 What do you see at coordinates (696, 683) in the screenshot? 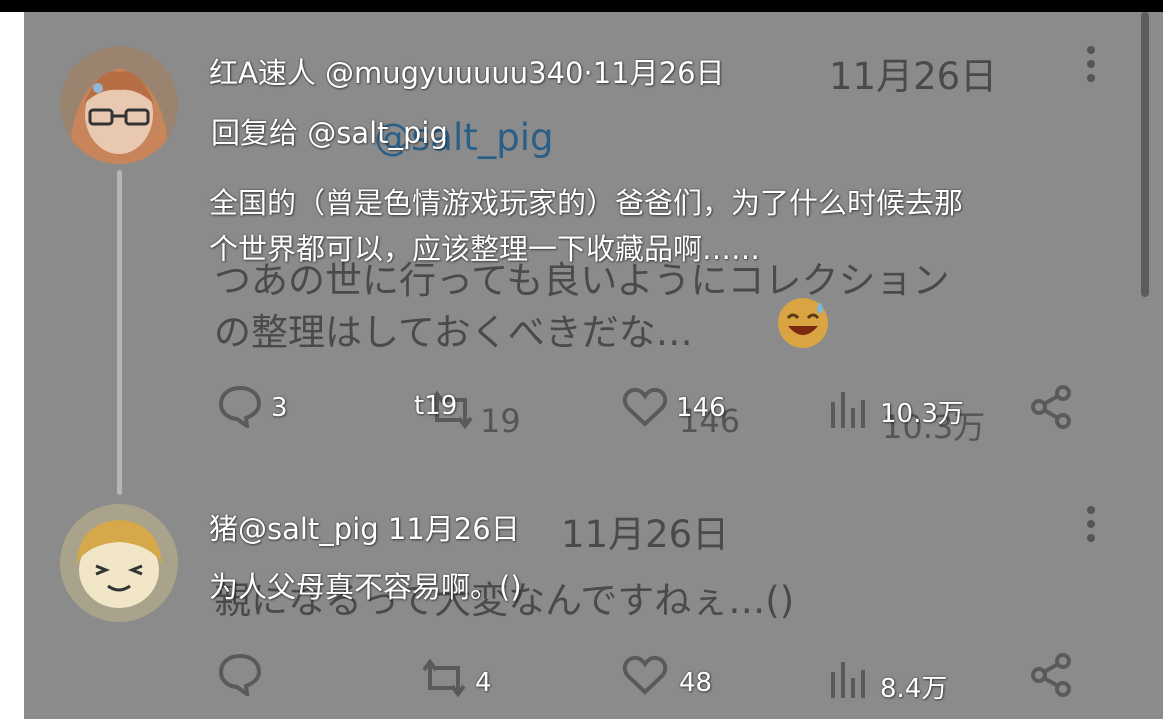
I see `tweet2-like-count: 48` at bounding box center [696, 683].